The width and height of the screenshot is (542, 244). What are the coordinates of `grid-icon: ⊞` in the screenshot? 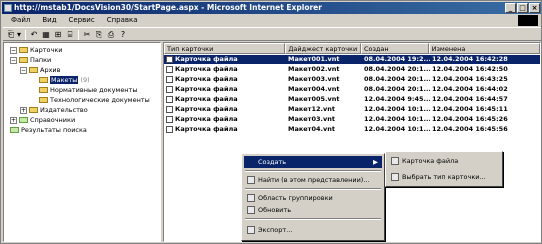 It's located at (58, 34).